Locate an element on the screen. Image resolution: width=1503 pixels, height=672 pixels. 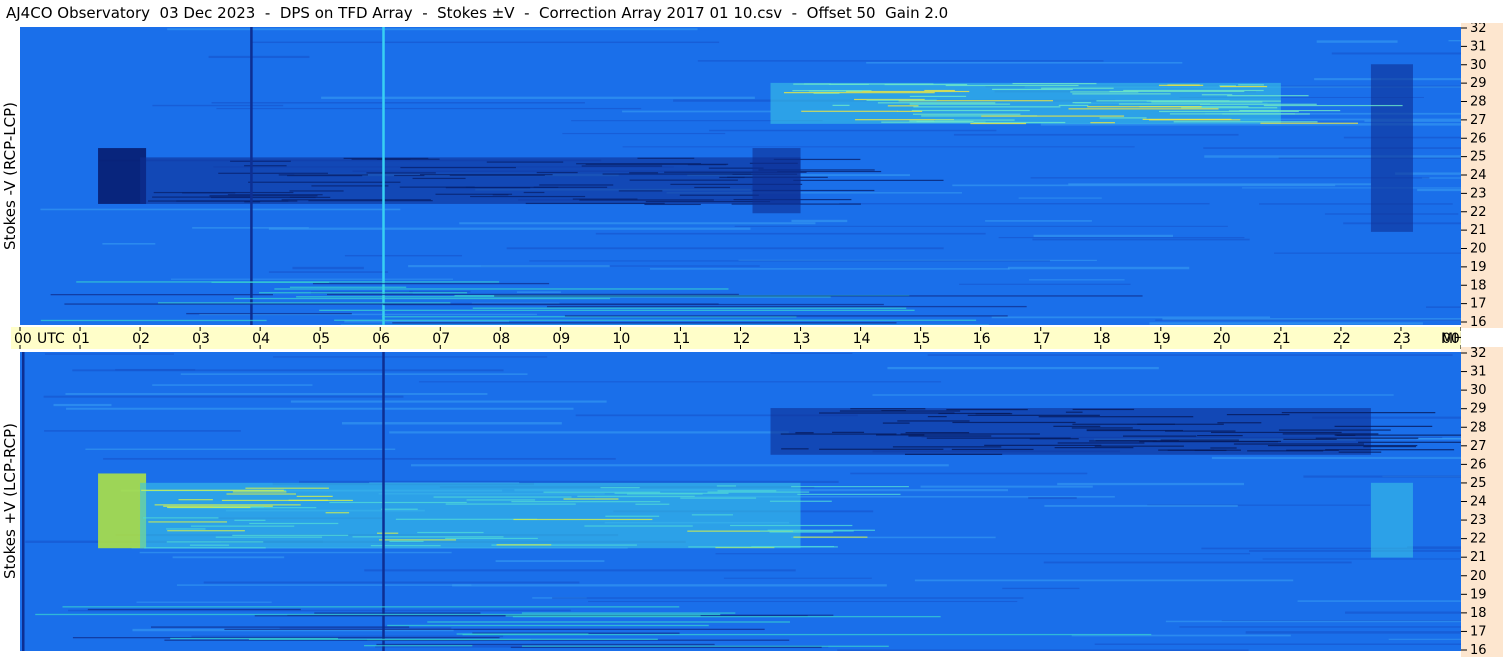
time-tick-label: 13 is located at coordinates (802, 339).